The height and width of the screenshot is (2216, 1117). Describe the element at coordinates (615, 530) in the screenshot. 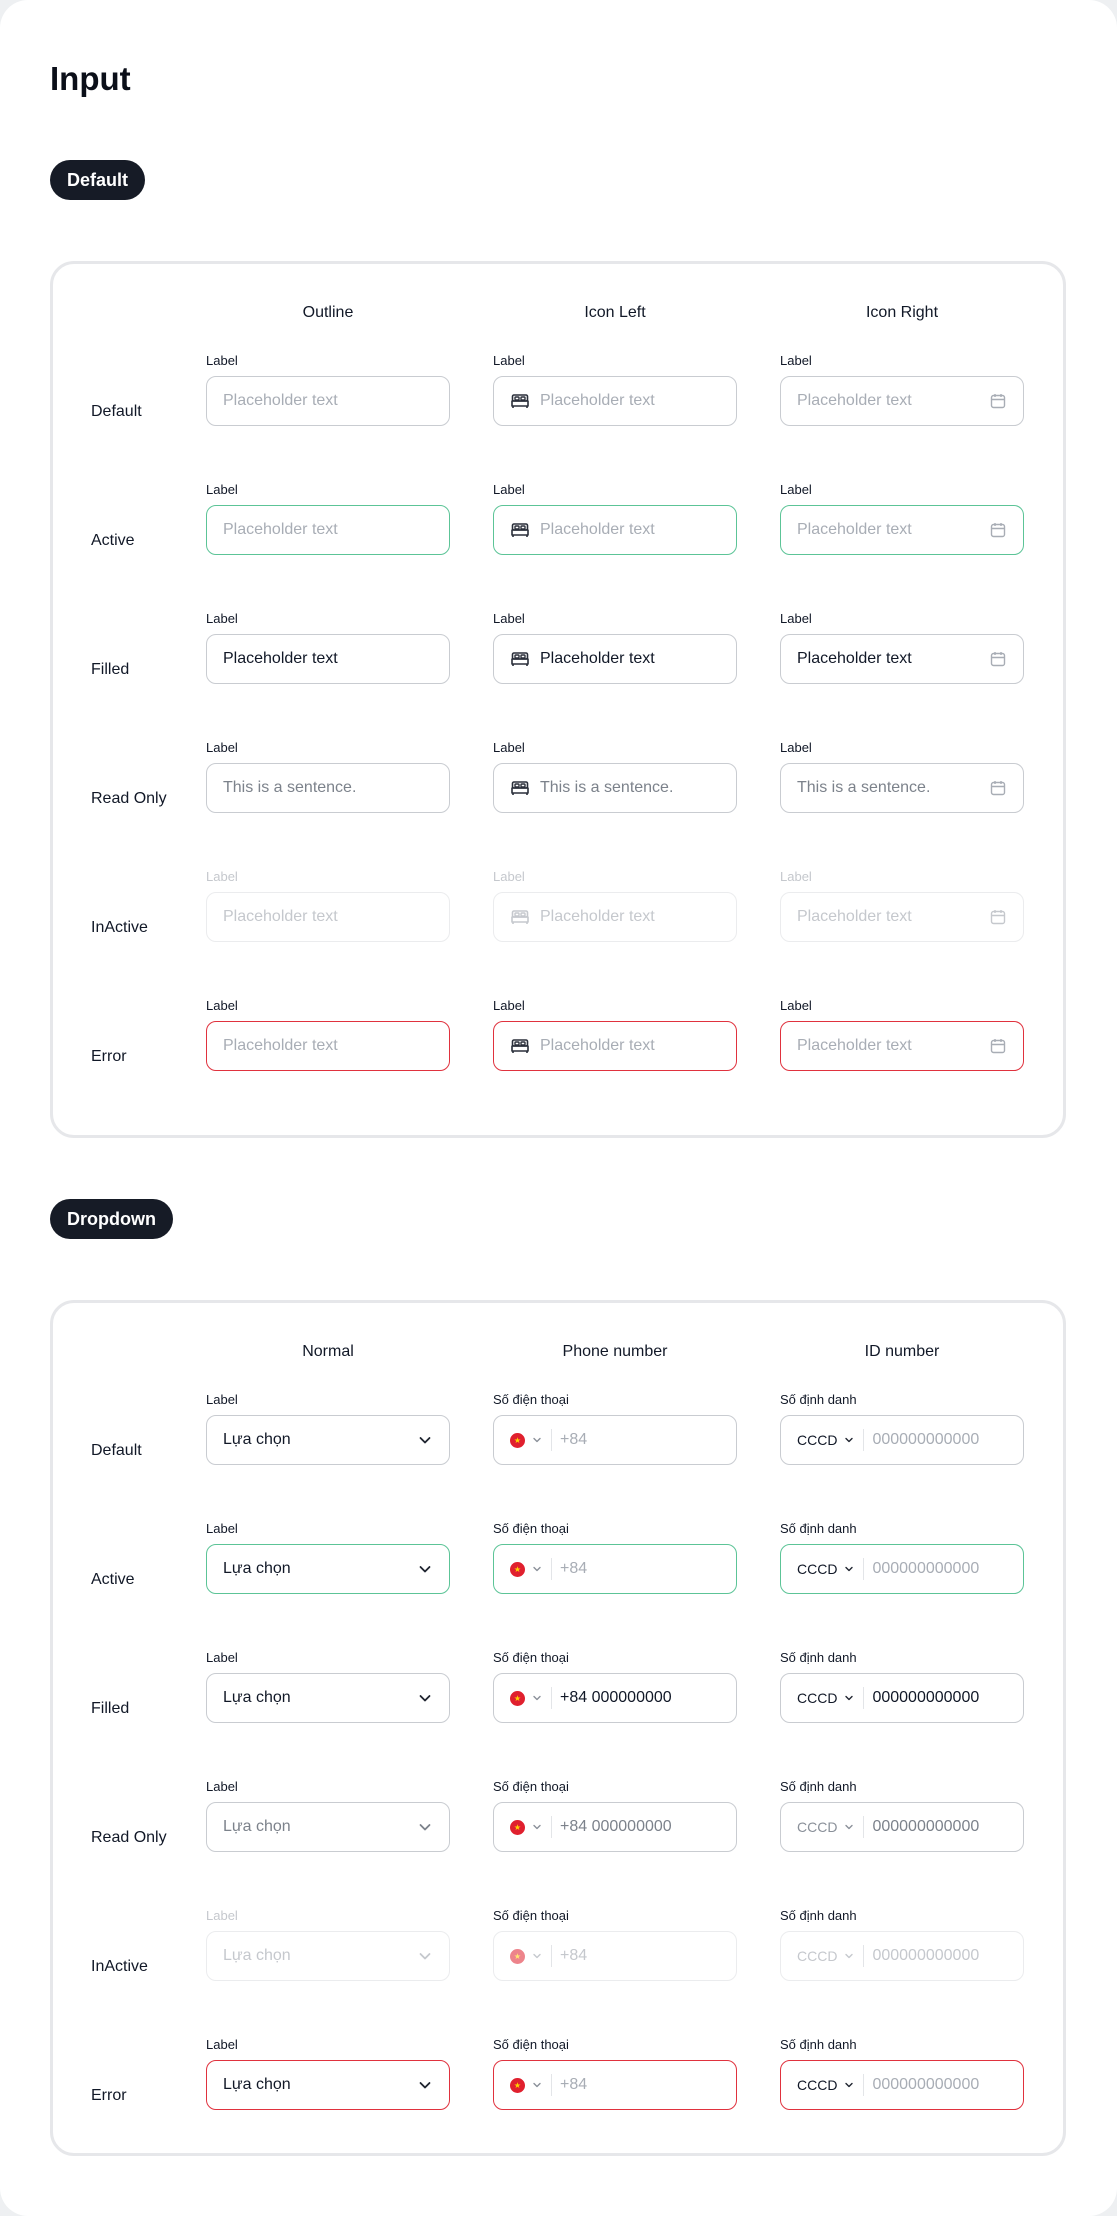

I see `text-input-icon-left-active: Placeholder text` at that location.